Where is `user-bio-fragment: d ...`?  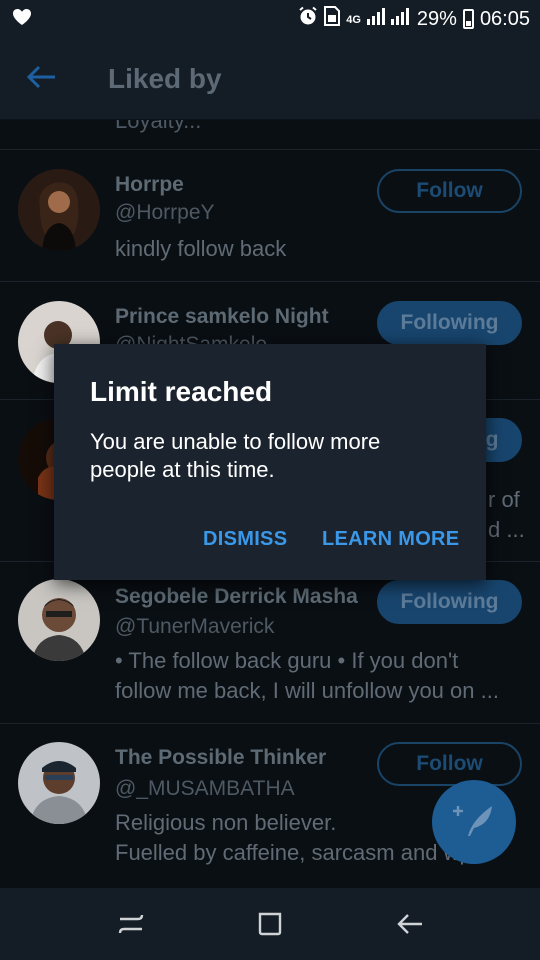
user-bio-fragment: d ... is located at coordinates (506, 529).